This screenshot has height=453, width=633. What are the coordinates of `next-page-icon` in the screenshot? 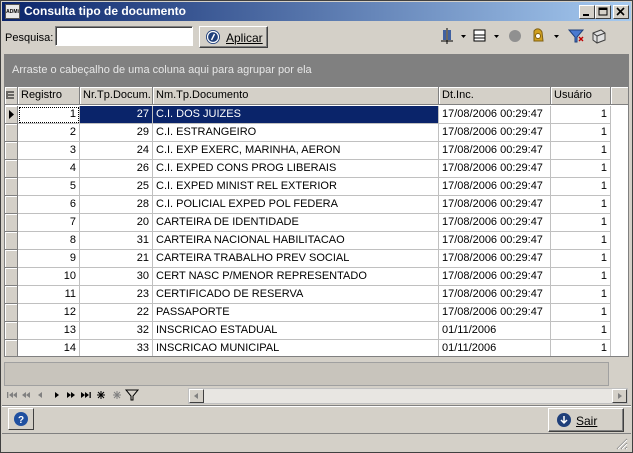 It's located at (71, 395).